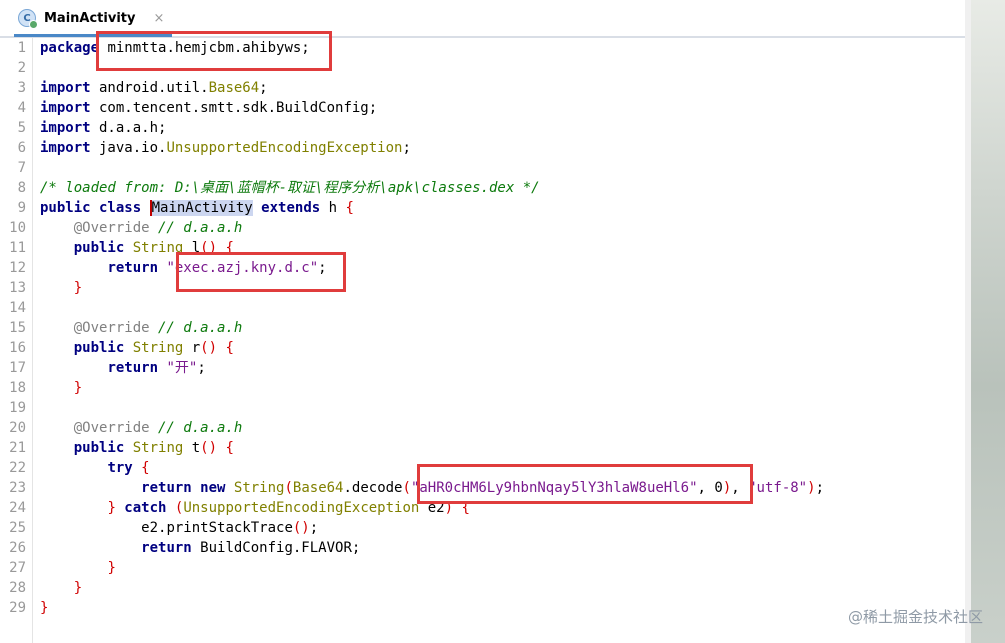  Describe the element at coordinates (17, 228) in the screenshot. I see `line-number: 10` at that location.